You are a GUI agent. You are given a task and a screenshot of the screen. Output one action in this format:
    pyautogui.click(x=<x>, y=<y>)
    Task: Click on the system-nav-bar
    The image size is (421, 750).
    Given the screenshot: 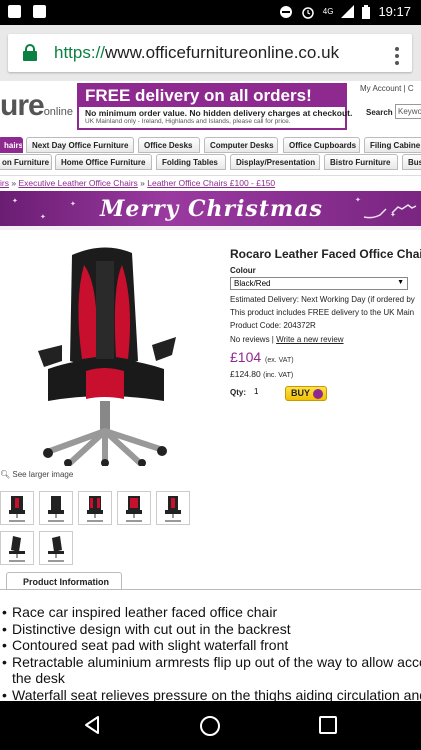 What is the action you would take?
    pyautogui.click(x=210, y=725)
    